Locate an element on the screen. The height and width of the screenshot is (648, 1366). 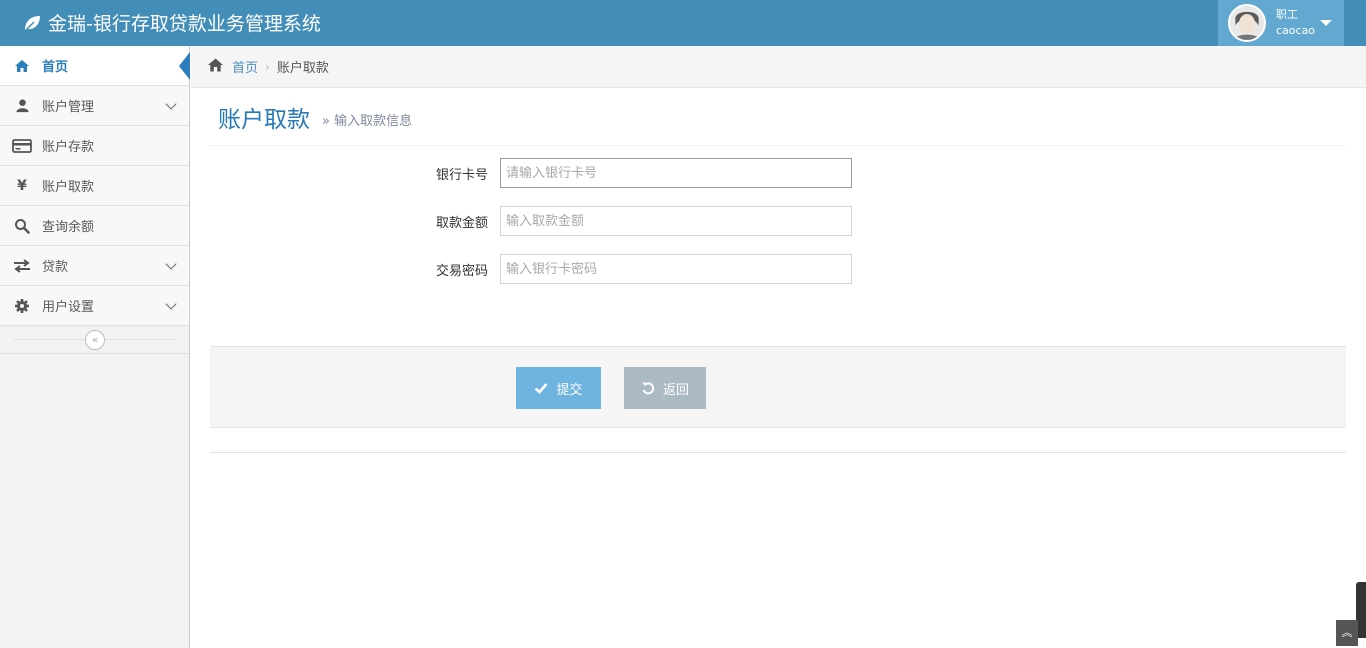
user-role: 职工 is located at coordinates (1287, 14).